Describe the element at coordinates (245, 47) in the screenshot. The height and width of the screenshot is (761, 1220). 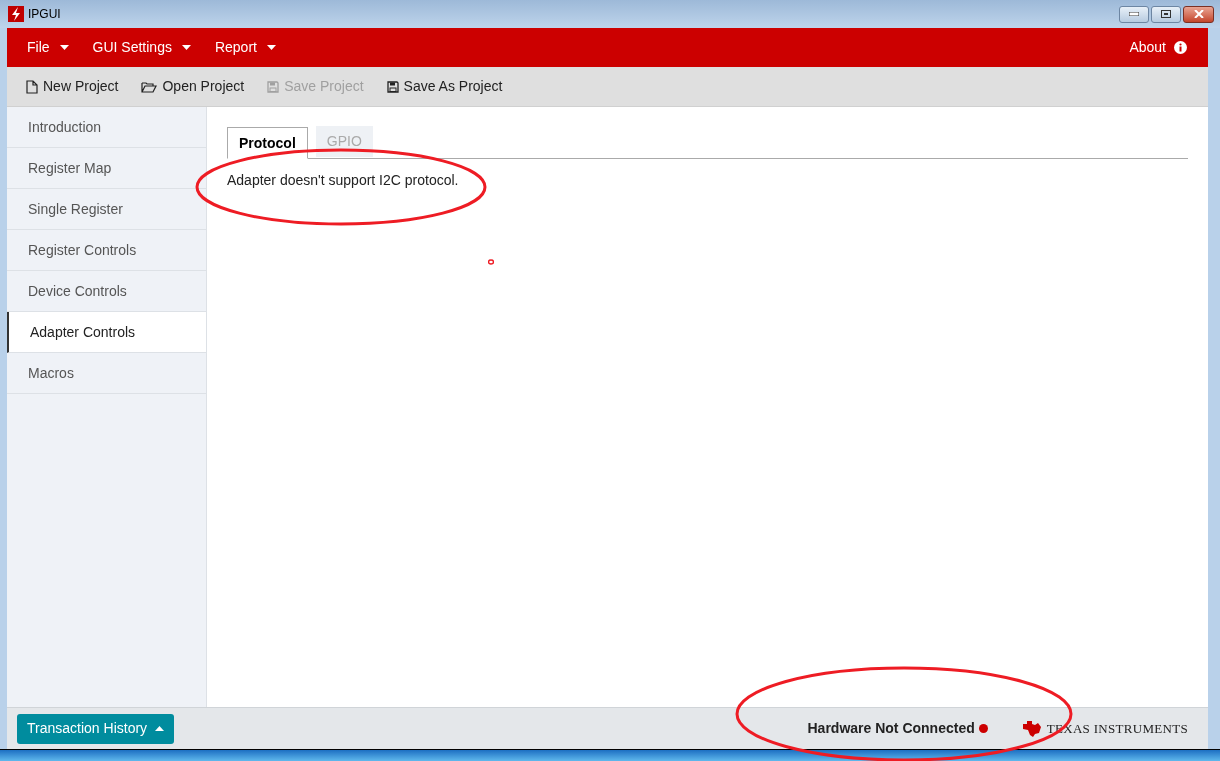
I see `menu-item: Report` at that location.